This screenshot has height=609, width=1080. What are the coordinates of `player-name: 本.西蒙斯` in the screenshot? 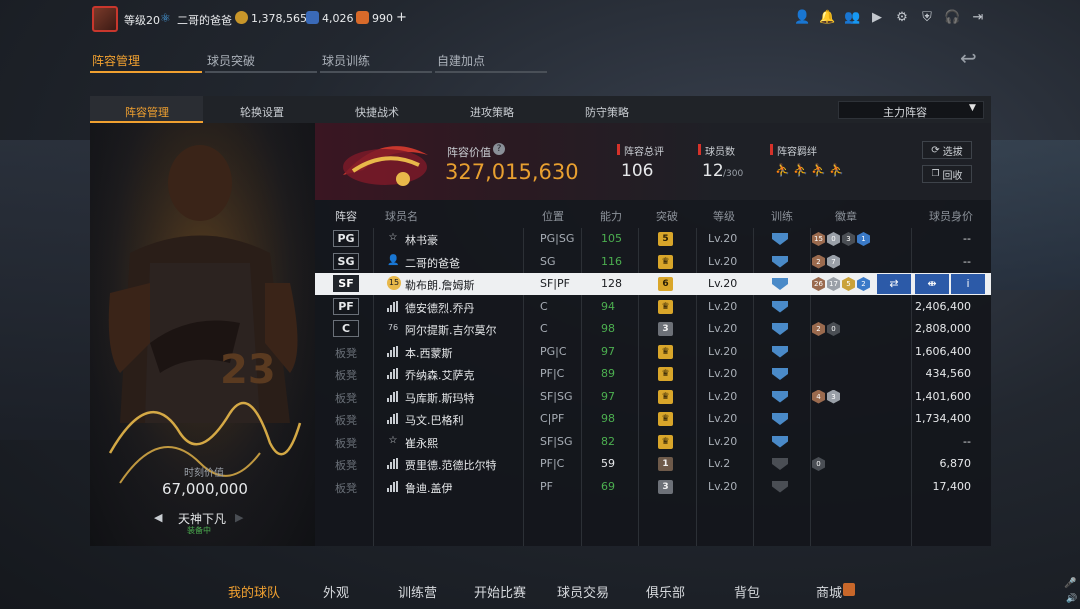 It's located at (429, 353).